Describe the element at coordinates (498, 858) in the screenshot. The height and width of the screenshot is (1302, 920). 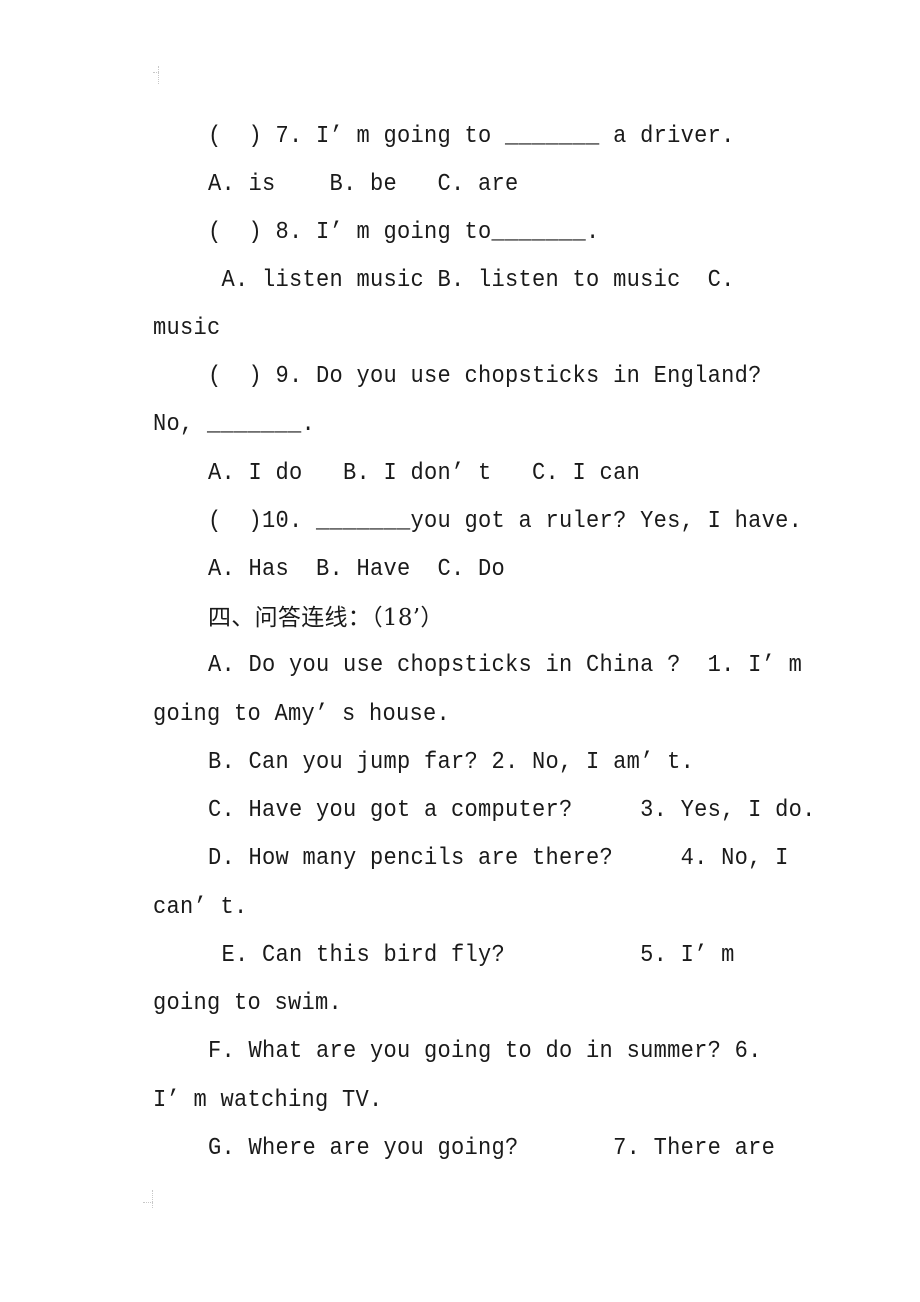
I see `match-item-d: D. How many pencils are there? 4. No, I` at that location.